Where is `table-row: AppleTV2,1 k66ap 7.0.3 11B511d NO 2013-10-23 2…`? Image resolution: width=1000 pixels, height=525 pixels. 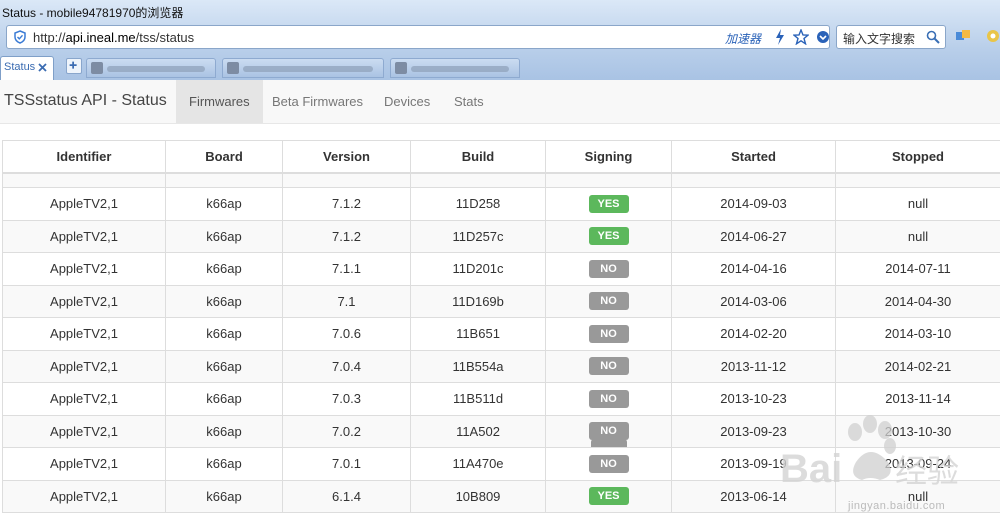 table-row: AppleTV2,1 k66ap 7.0.3 11B511d NO 2013-10-23 2… is located at coordinates (501, 399).